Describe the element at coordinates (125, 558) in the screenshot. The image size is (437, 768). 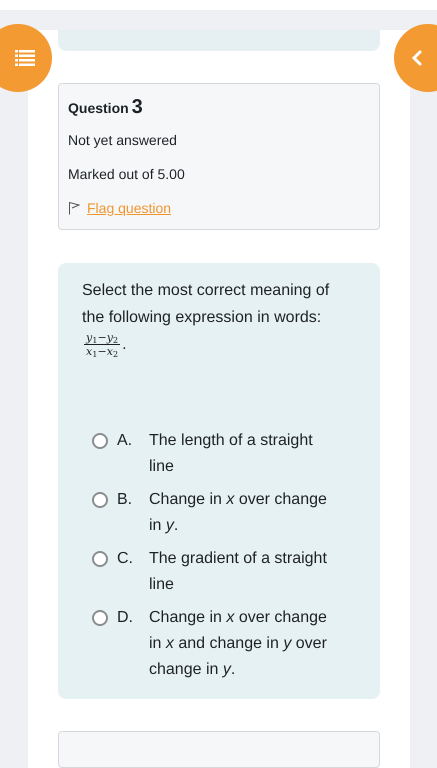
I see `option-letter: C.` at that location.